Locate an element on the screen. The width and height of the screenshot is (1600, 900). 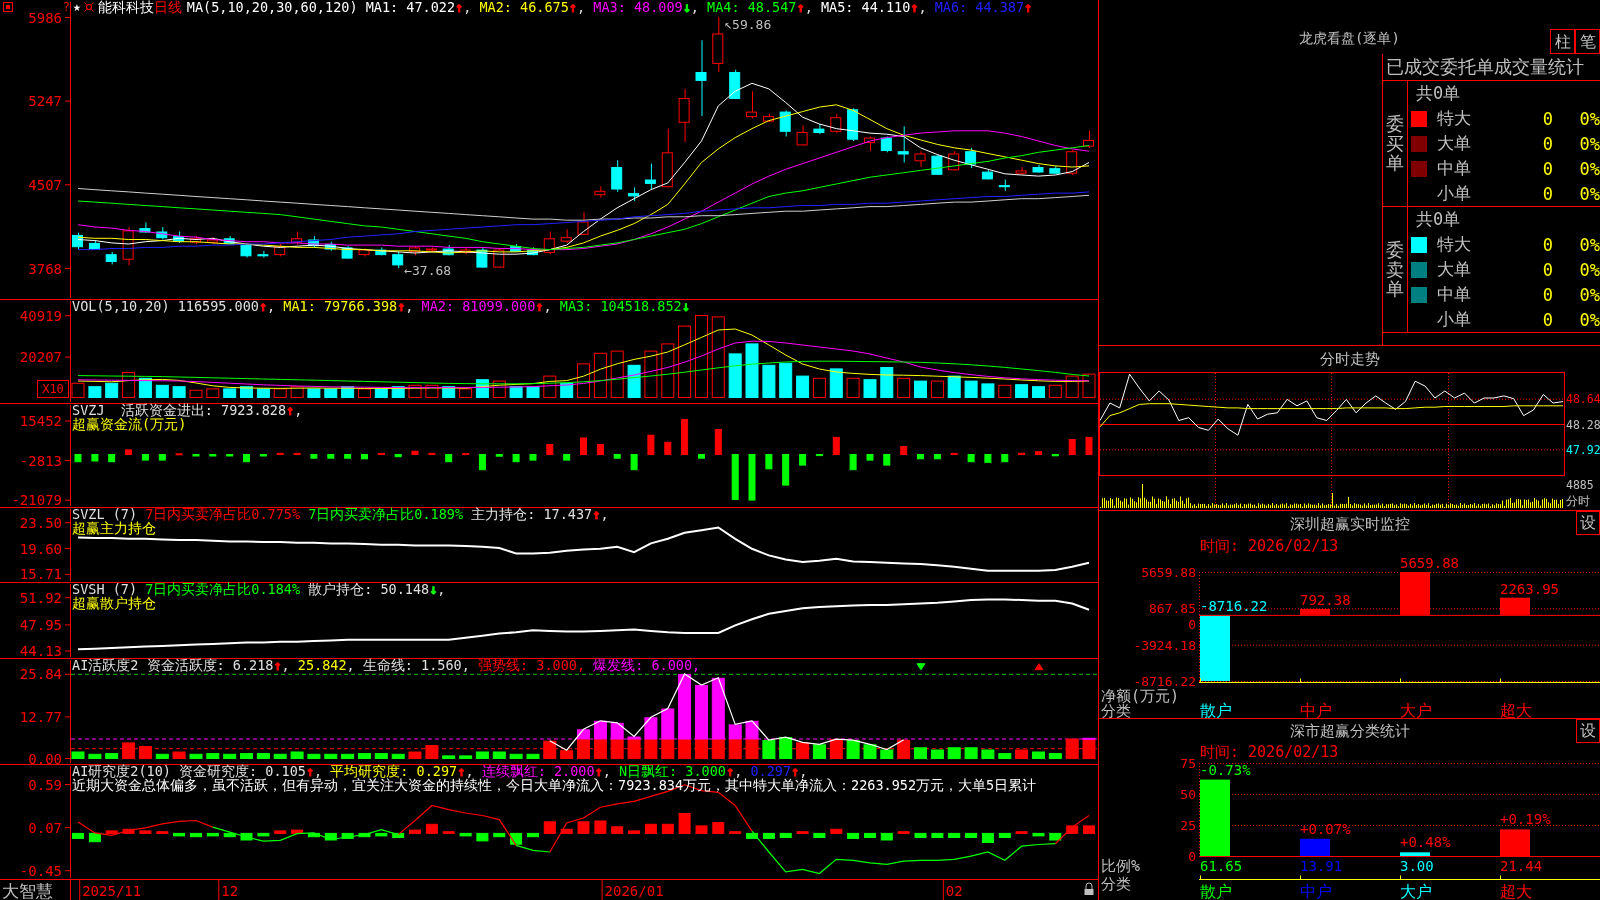
date-label: 02 is located at coordinates (954, 890).